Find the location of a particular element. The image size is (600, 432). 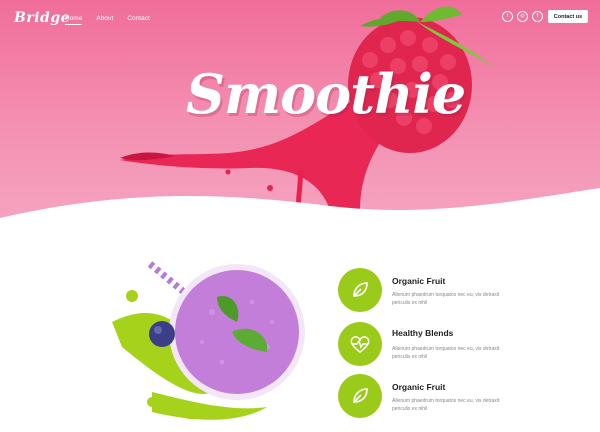

instagram-icon: ◎ is located at coordinates (522, 16).